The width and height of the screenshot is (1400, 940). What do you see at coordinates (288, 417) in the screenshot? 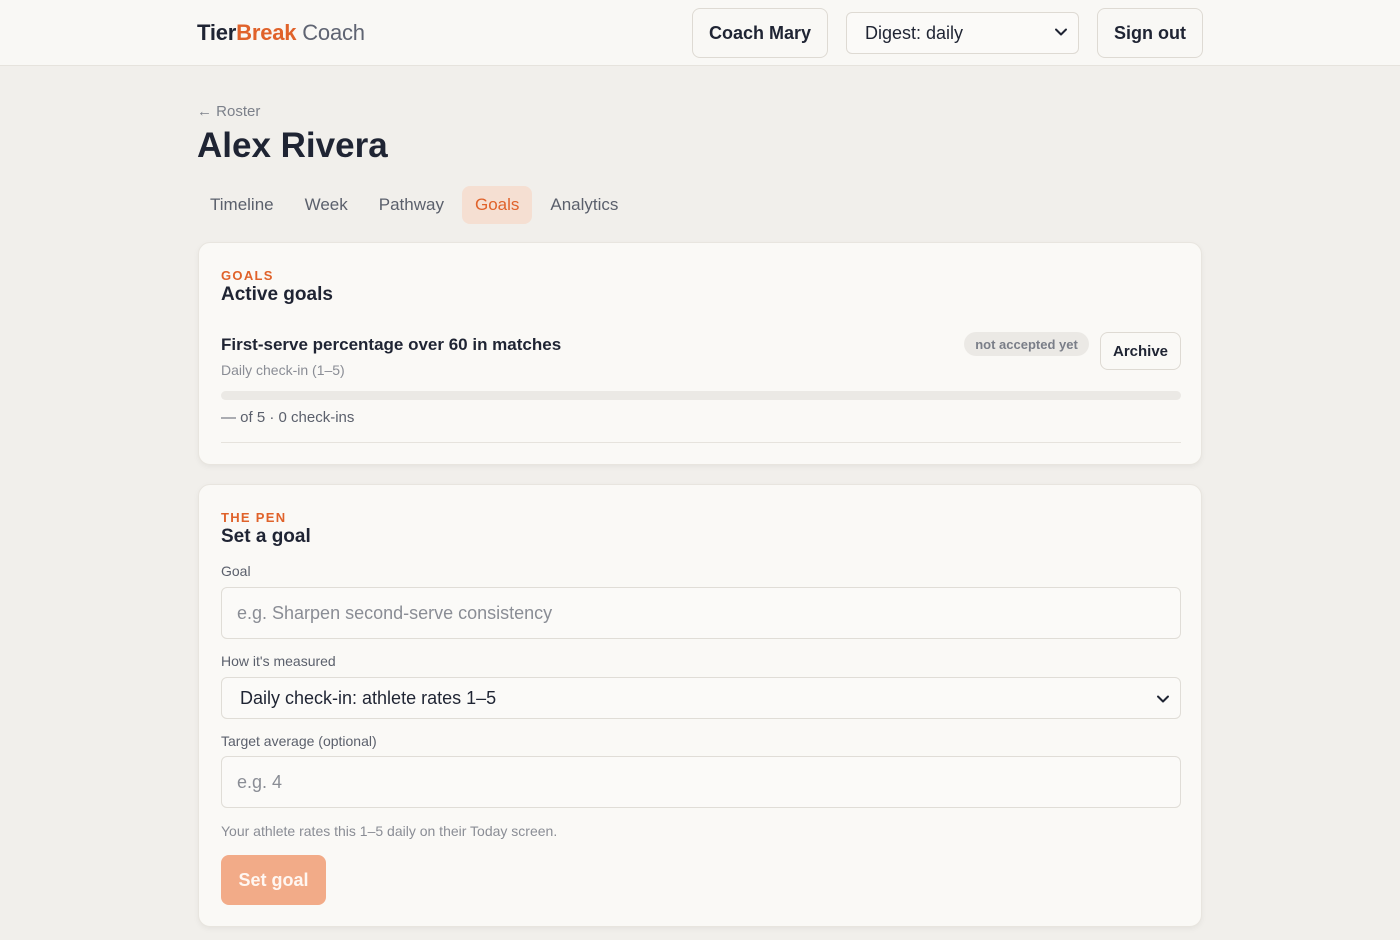
I see `goal-progress-text: — of 5 · 0 check-ins` at bounding box center [288, 417].